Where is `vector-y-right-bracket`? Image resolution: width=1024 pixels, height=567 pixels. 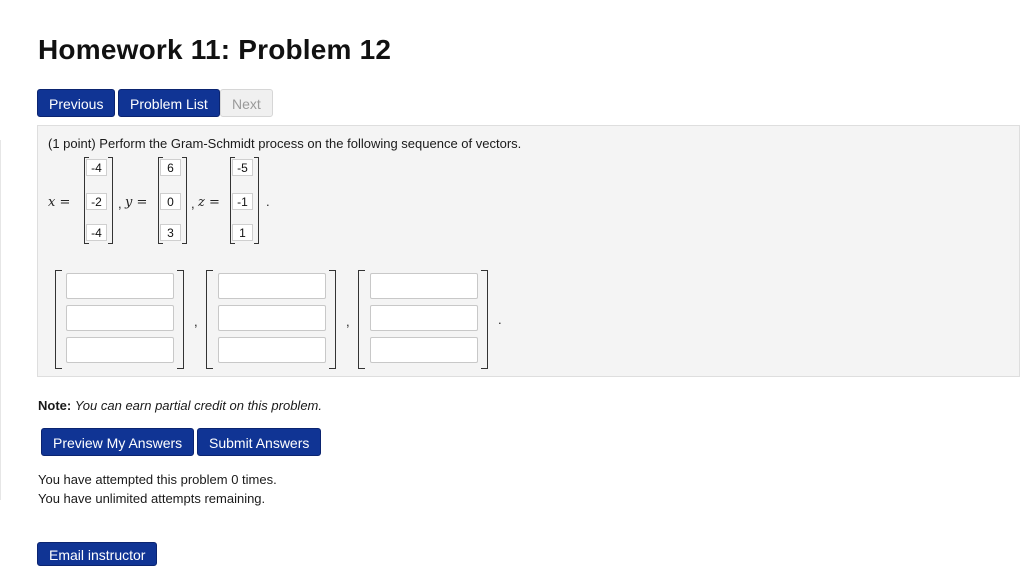 vector-y-right-bracket is located at coordinates (184, 200).